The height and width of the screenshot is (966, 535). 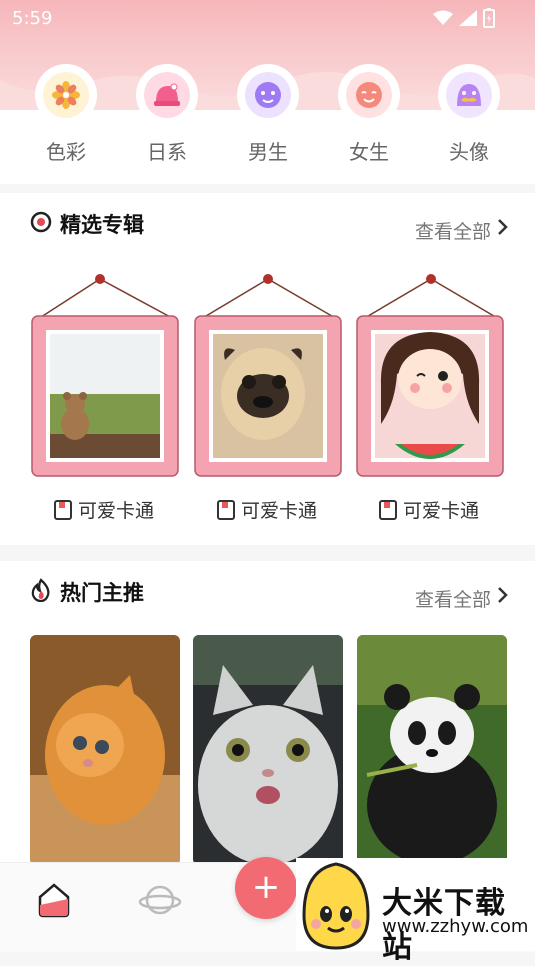 What do you see at coordinates (266, 888) in the screenshot?
I see `add-button: +` at bounding box center [266, 888].